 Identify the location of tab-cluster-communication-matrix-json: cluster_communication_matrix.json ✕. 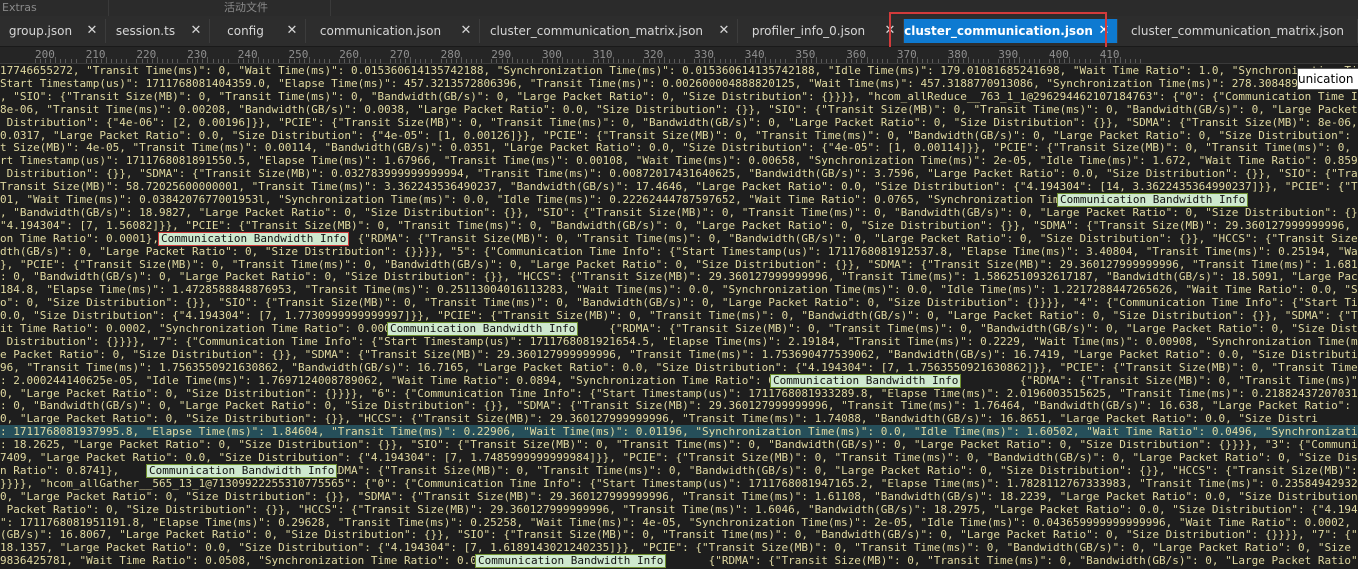
(609, 31).